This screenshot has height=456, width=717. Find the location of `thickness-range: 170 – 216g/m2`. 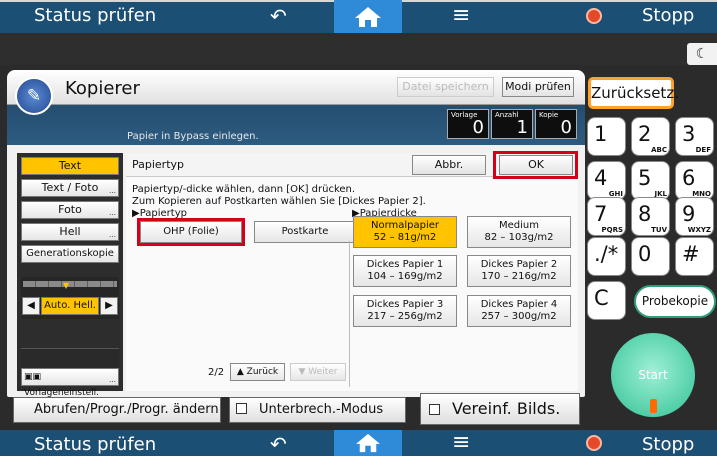

thickness-range: 170 – 216g/m2 is located at coordinates (519, 276).